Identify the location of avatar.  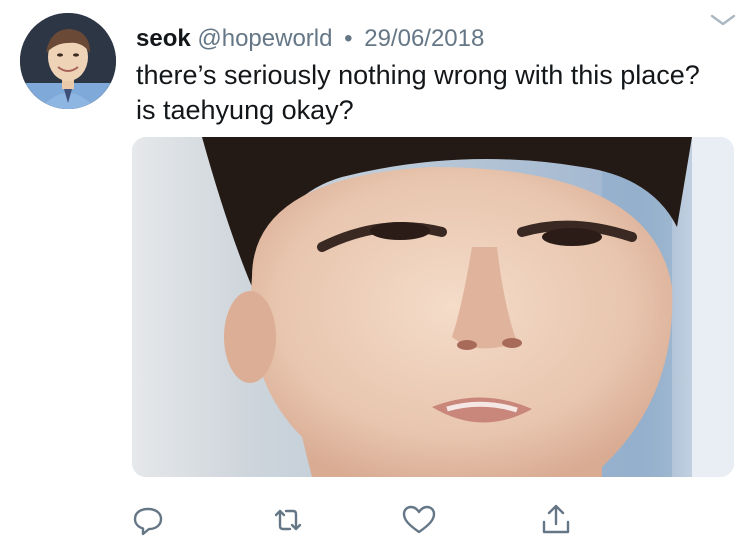
(68, 61).